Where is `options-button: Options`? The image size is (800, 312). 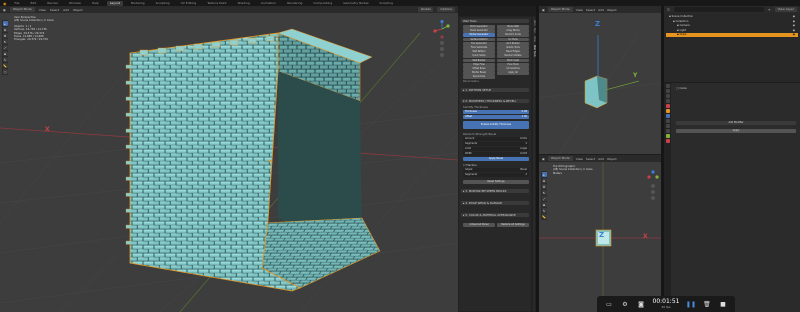 options-button: Options is located at coordinates (446, 9).